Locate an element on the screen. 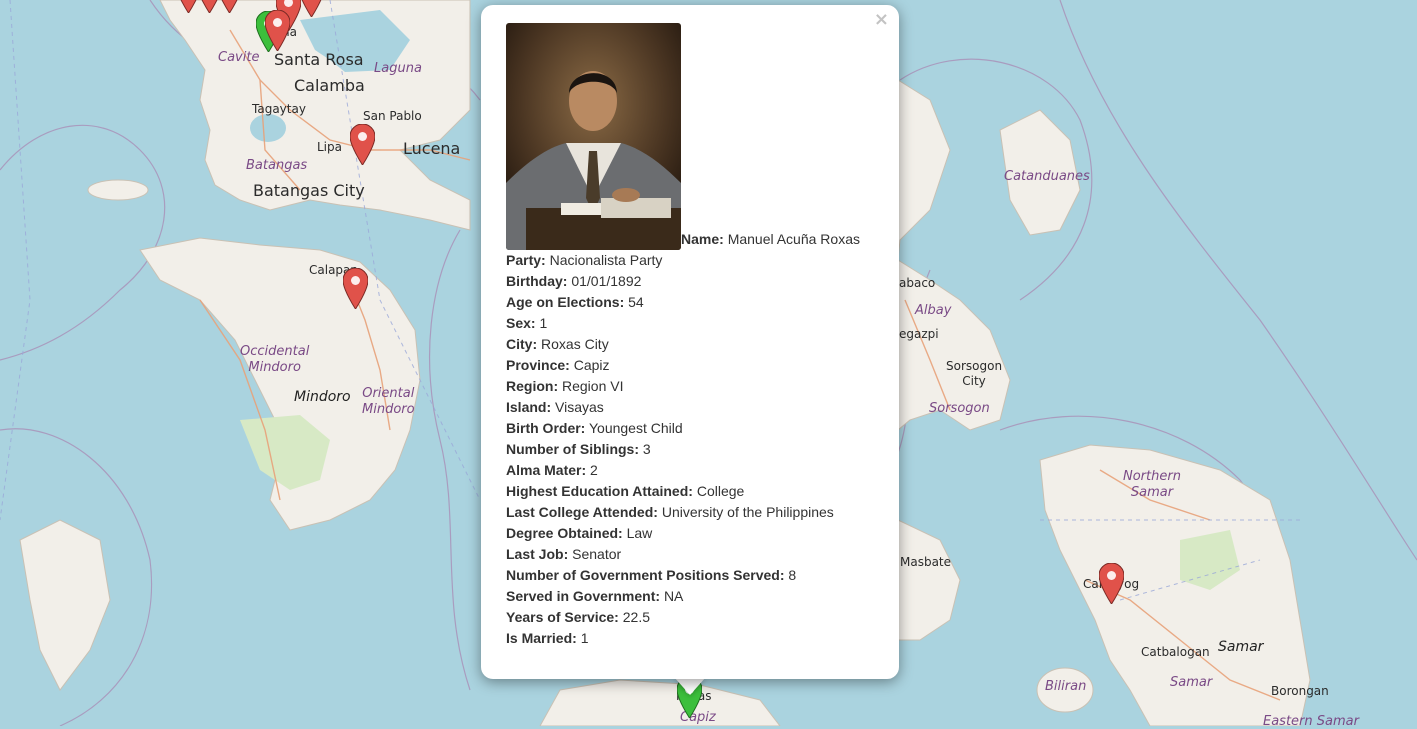  label-lipa: Lipa is located at coordinates (329, 147).